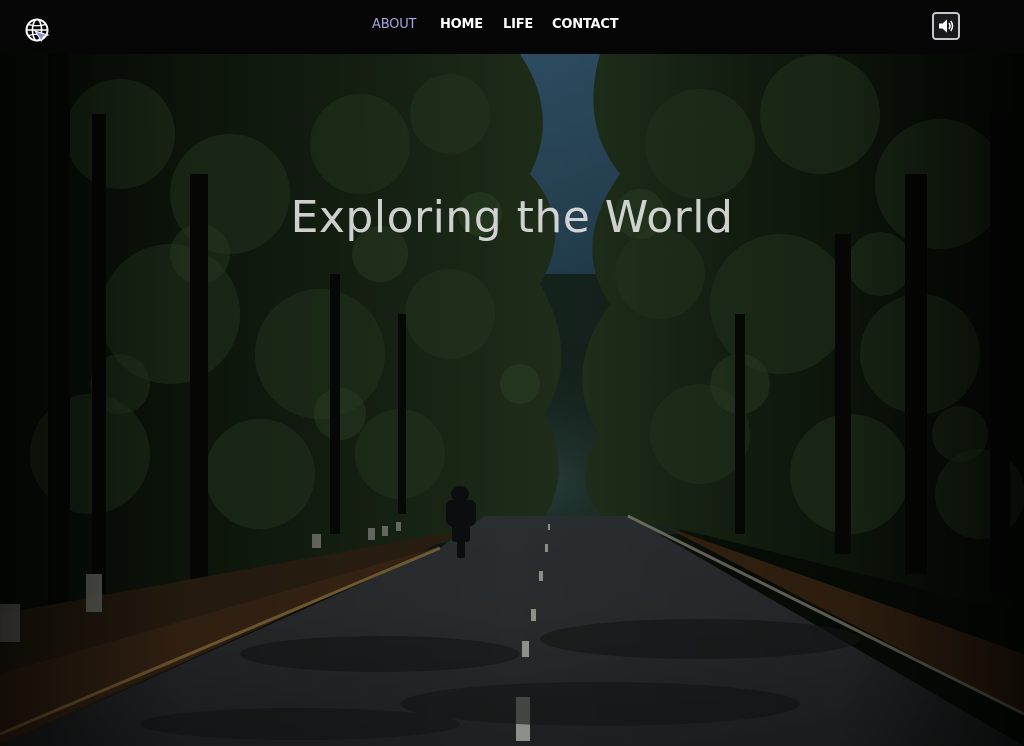 This screenshot has width=1024, height=746. I want to click on nav-link-home: HOME, so click(461, 24).